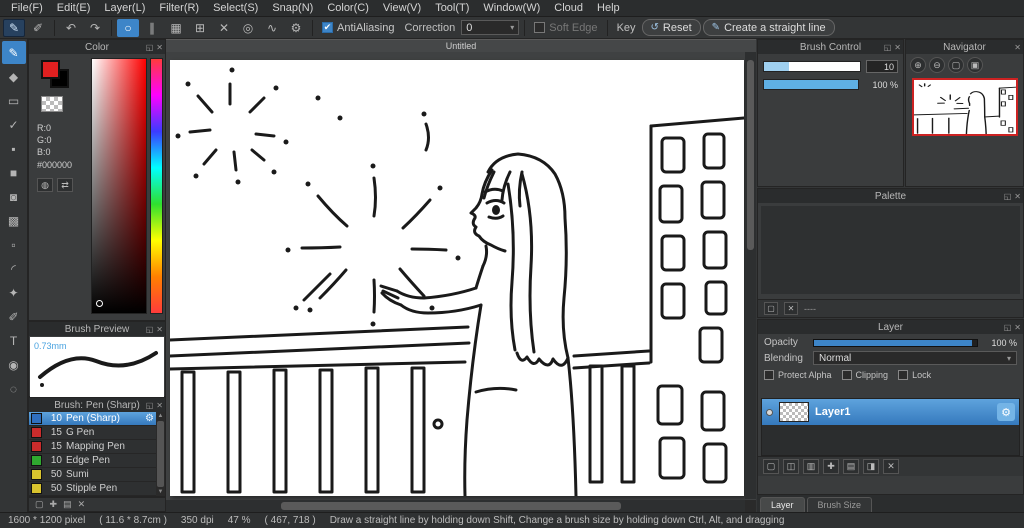  Describe the element at coordinates (608, 8) in the screenshot. I see `menu-help: Help` at that location.